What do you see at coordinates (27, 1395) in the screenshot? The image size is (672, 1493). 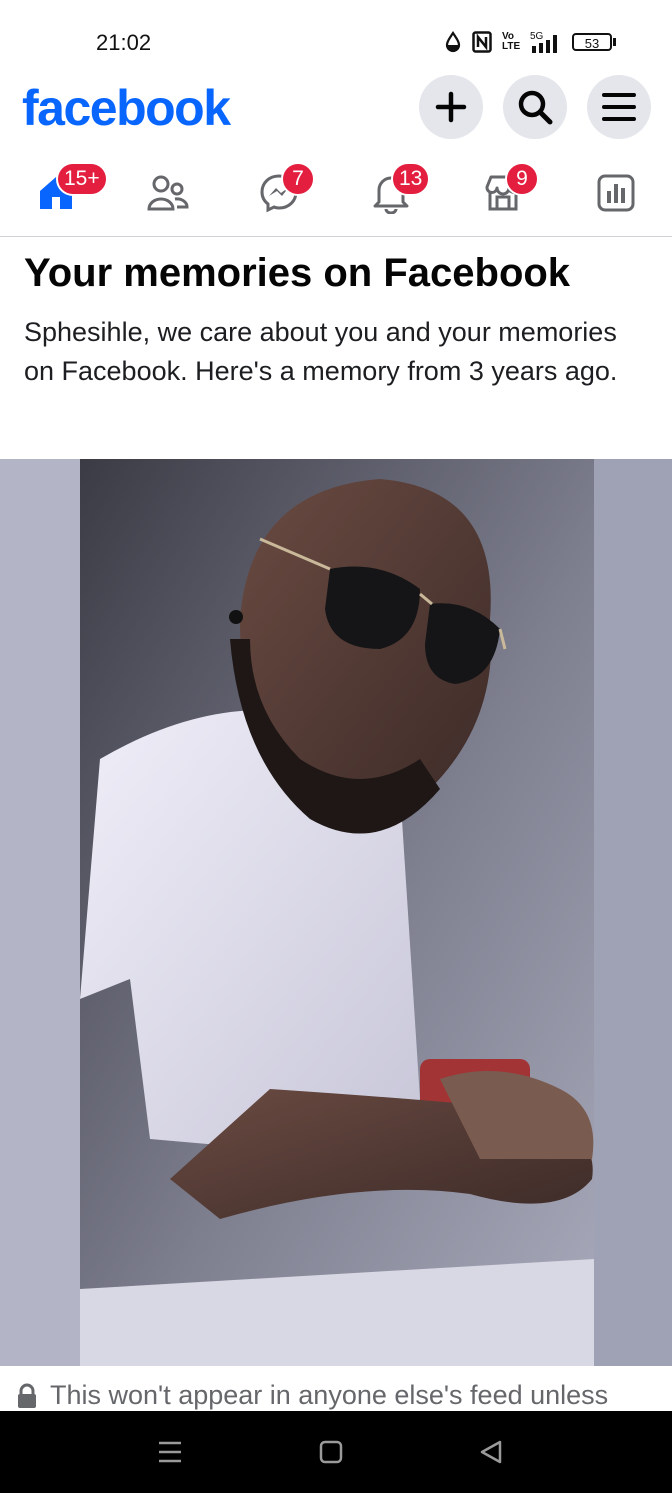 I see `lock-icon` at bounding box center [27, 1395].